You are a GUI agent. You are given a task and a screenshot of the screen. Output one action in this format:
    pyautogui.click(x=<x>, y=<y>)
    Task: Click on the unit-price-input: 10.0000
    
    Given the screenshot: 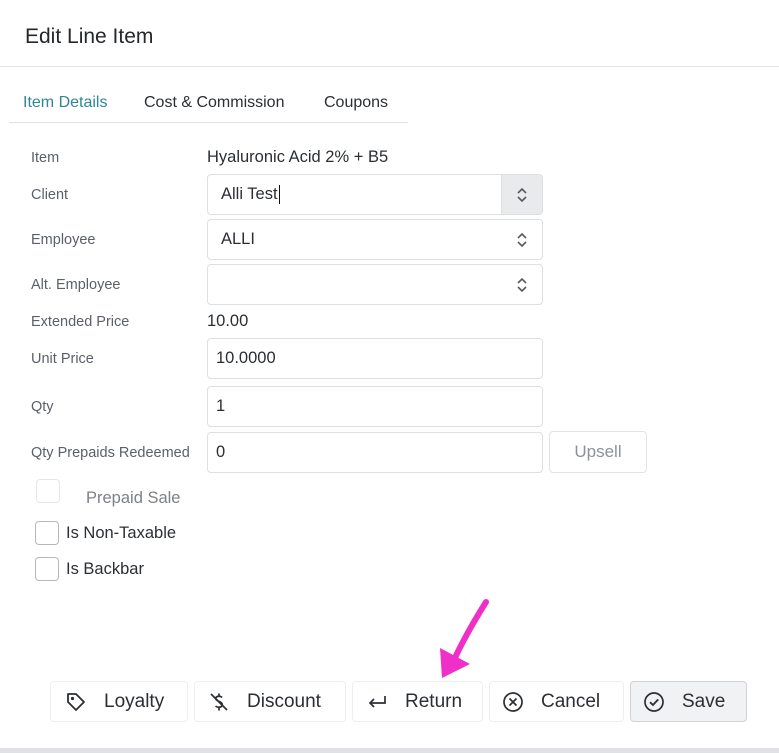 What is the action you would take?
    pyautogui.click(x=375, y=358)
    